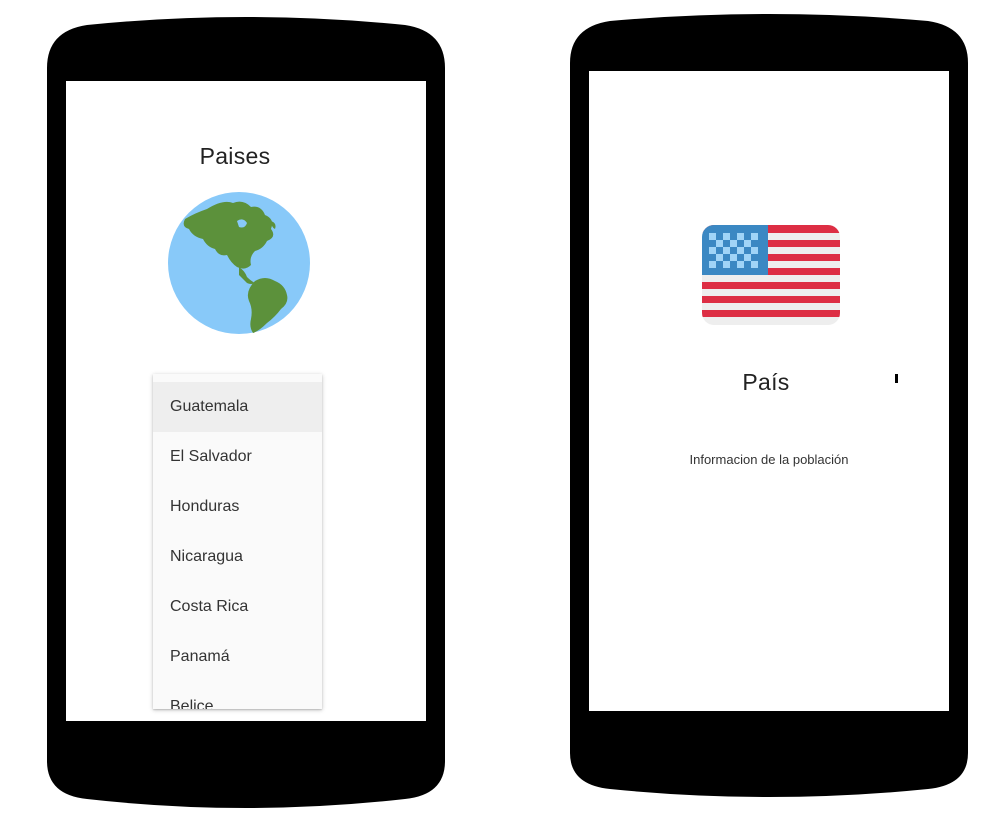 The width and height of the screenshot is (1006, 824). I want to click on dropdown-option: Costa Rica, so click(237, 607).